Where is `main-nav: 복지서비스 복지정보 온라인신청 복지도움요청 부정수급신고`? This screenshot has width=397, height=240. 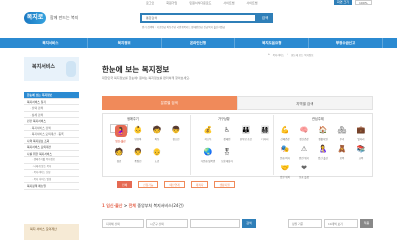 main-nav: 복지서비스 복지정보 온라인신청 복지도움요청 부정수급신고 is located at coordinates (198, 43).